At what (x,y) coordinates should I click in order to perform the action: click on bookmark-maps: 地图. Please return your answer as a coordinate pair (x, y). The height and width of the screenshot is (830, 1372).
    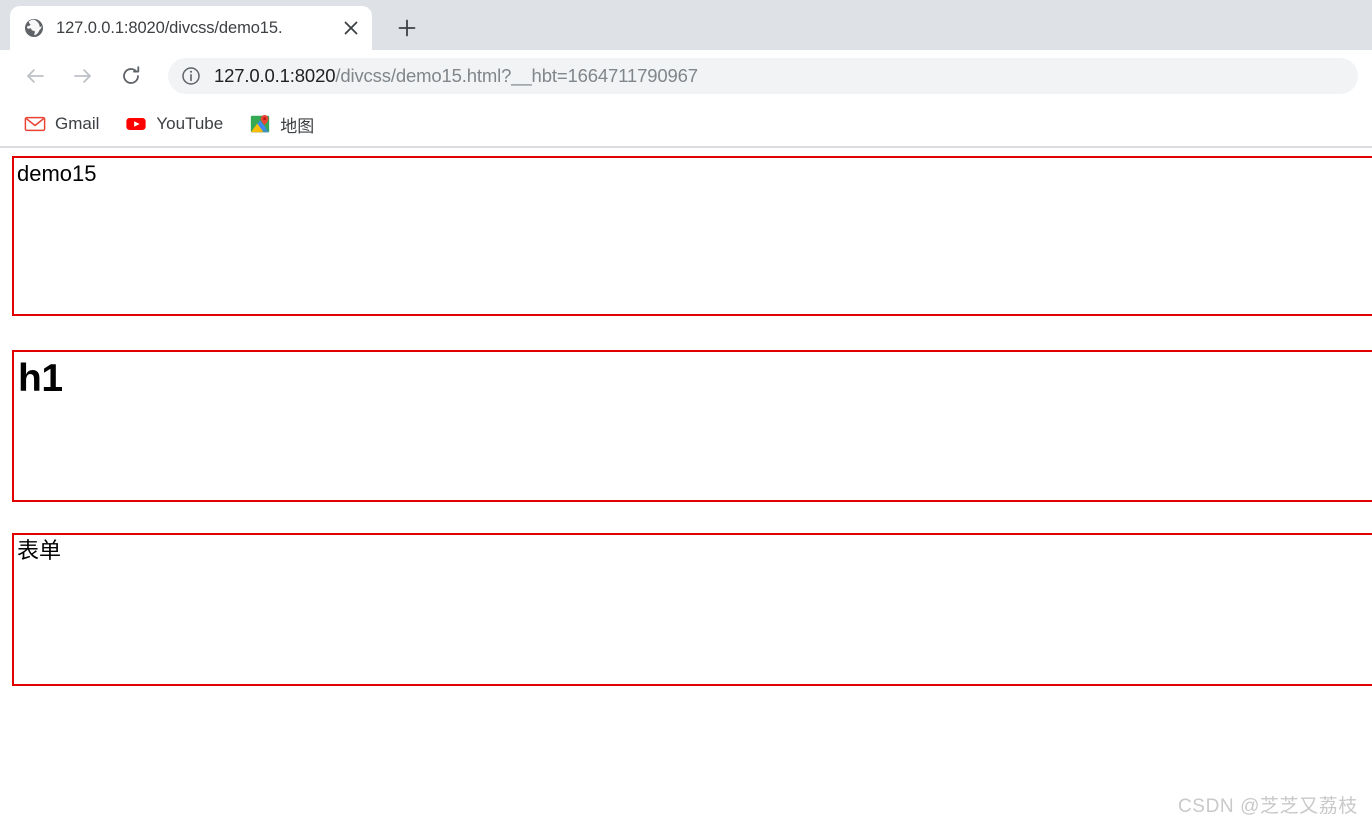
    Looking at the image, I should click on (281, 124).